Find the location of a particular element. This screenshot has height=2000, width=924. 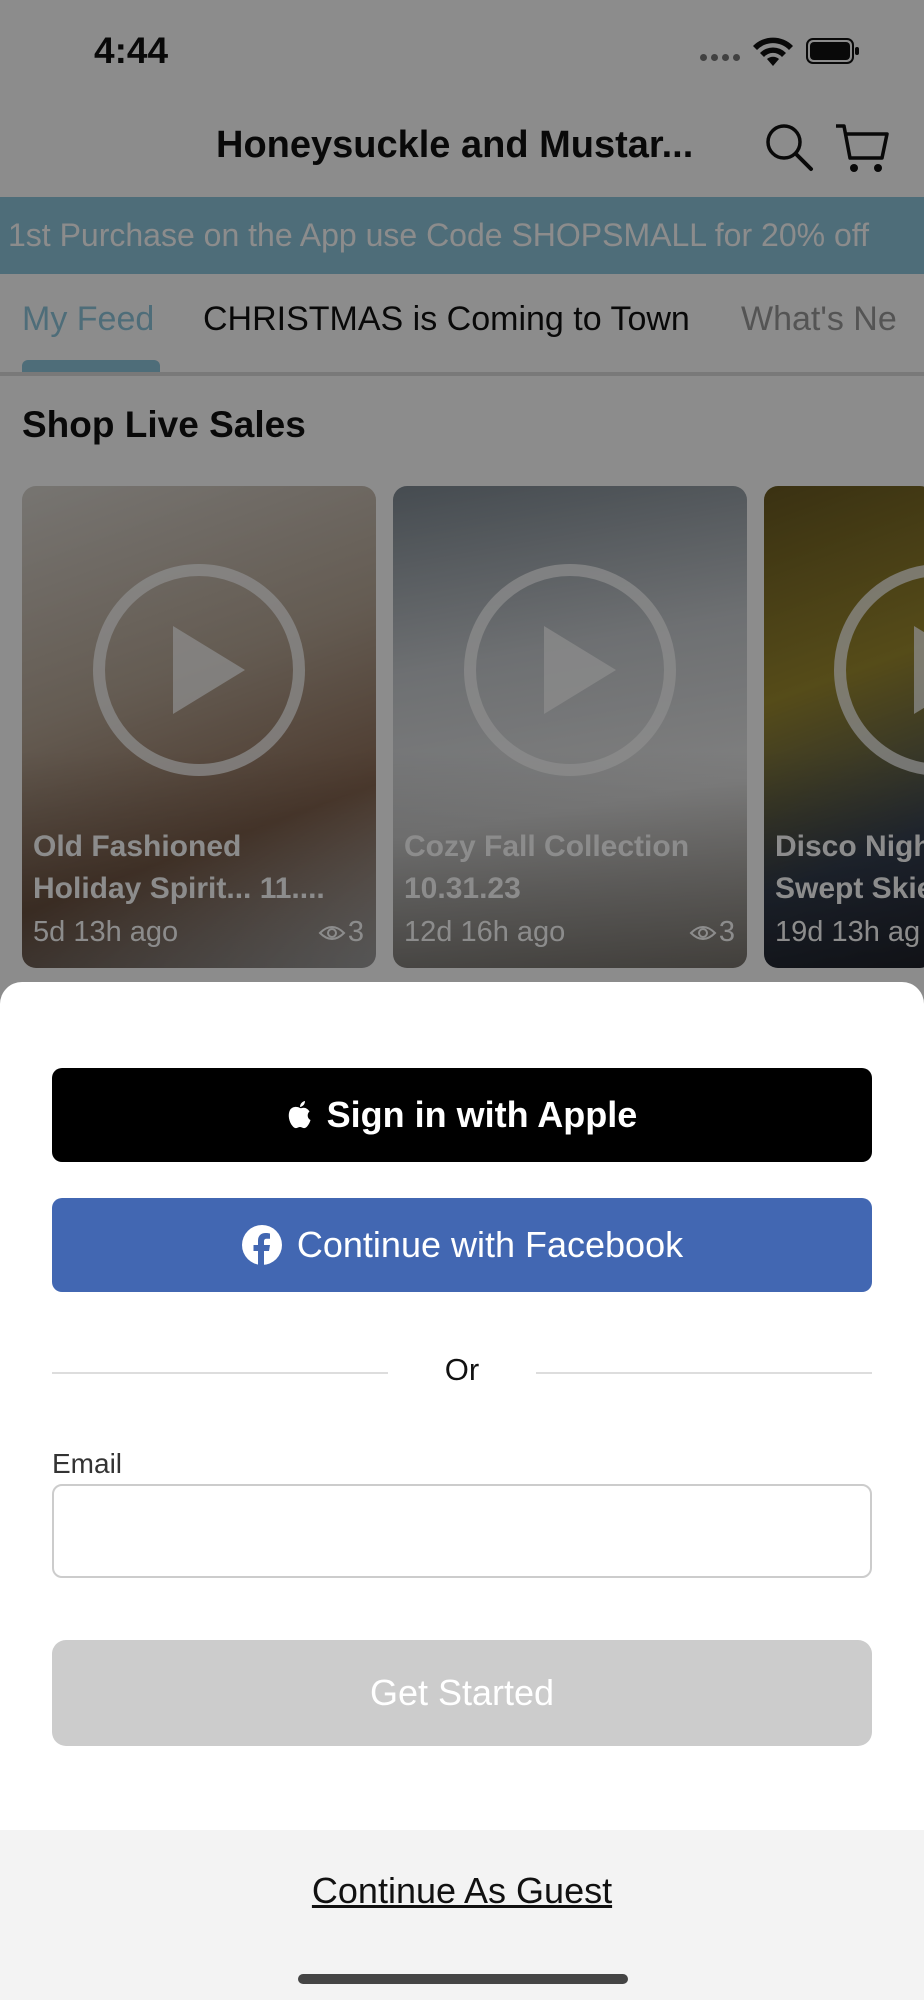

continue-with-facebook-button: Continue with Facebook is located at coordinates (462, 1245).